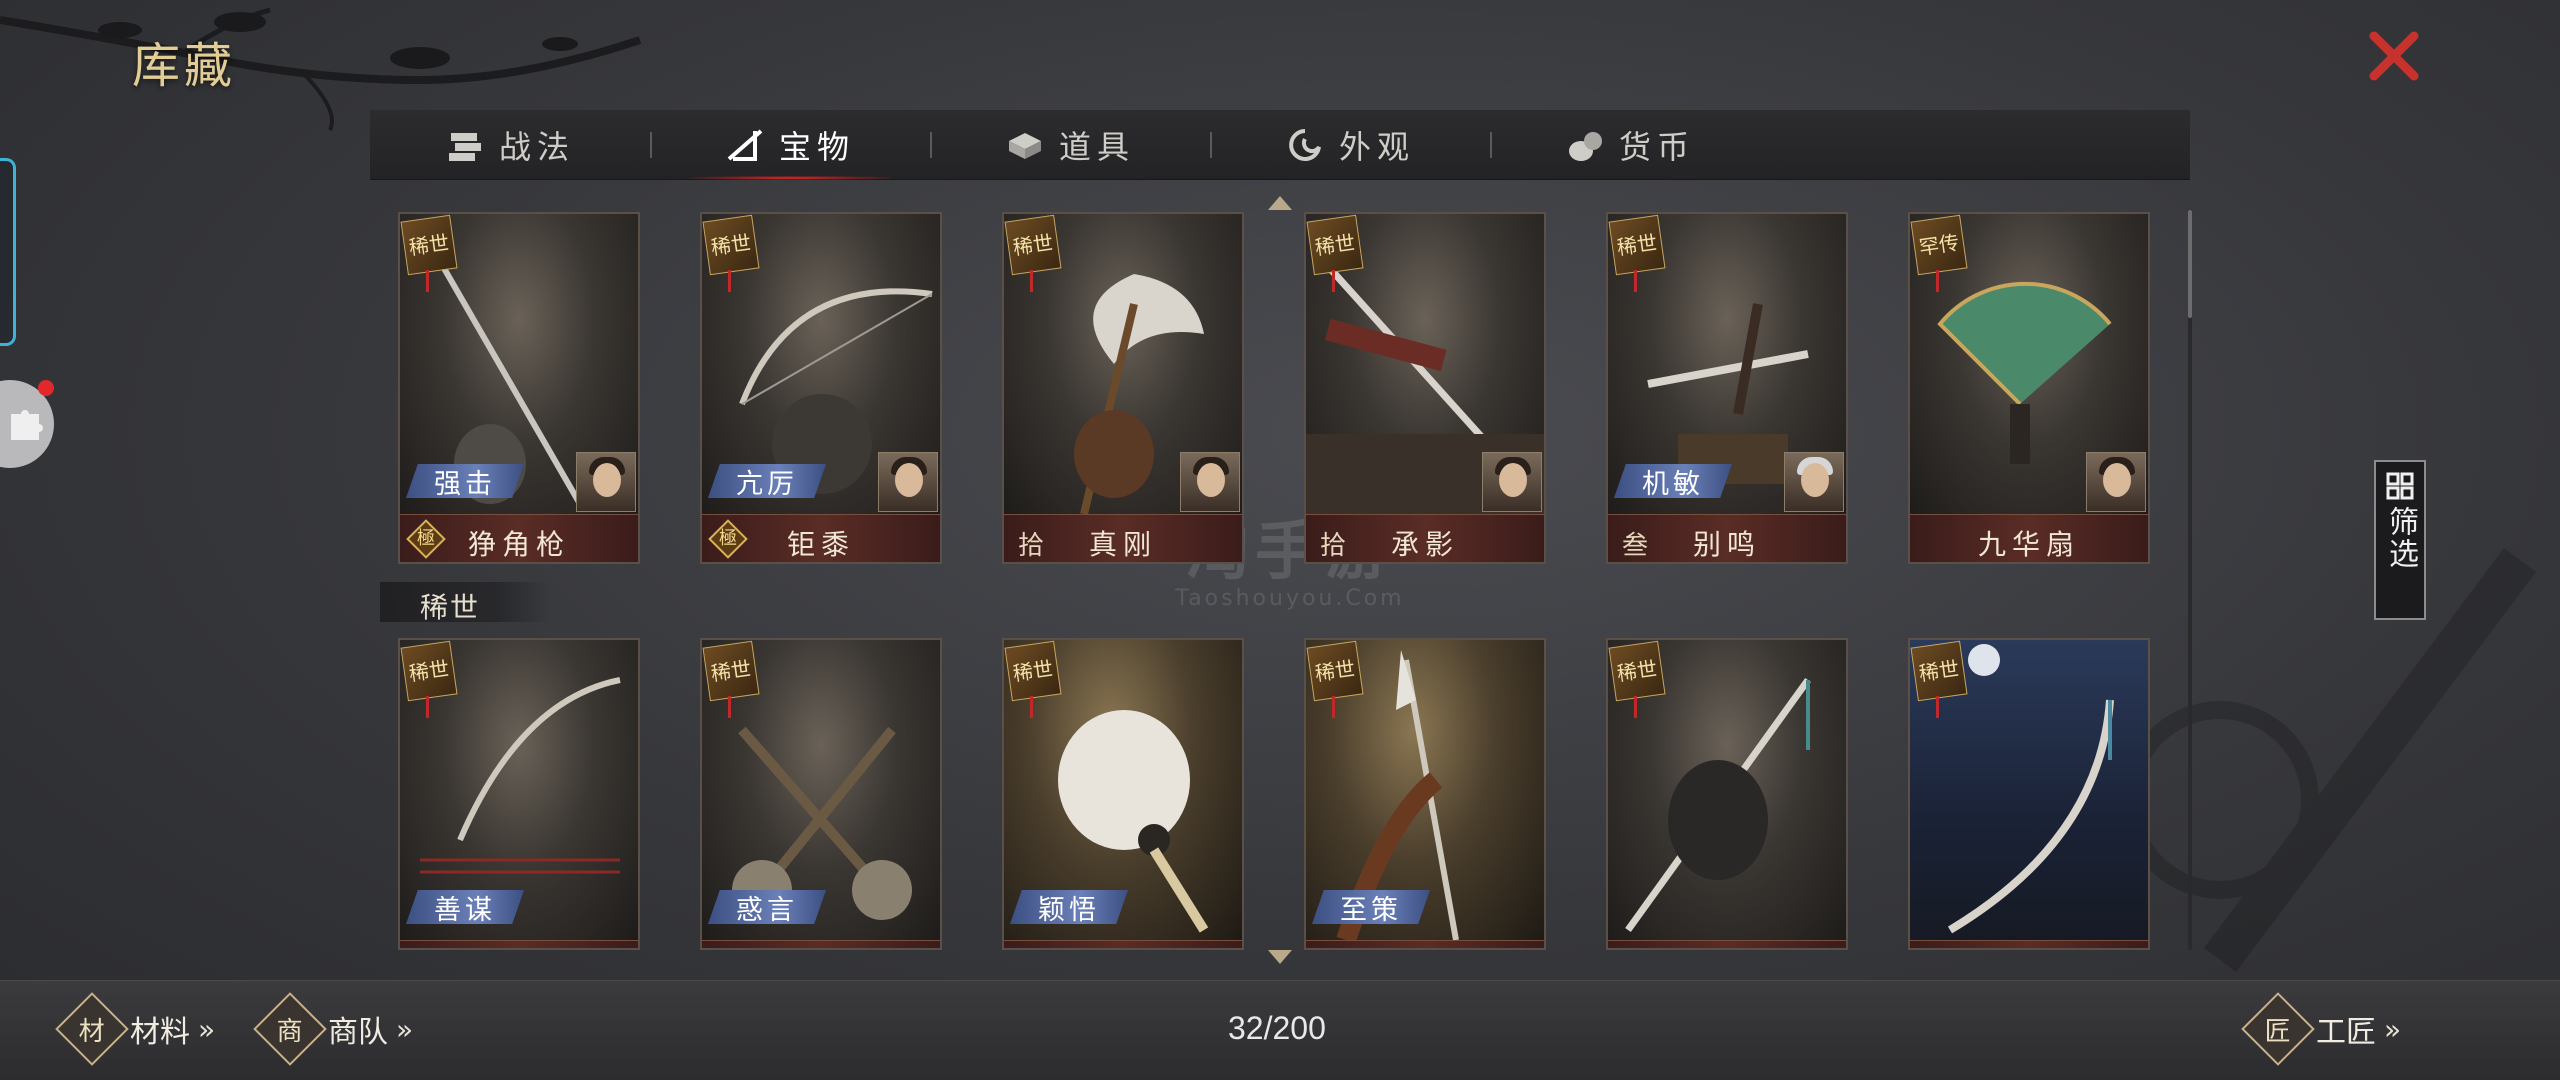 This screenshot has width=2560, height=1080. What do you see at coordinates (767, 907) in the screenshot?
I see `skill-badge: 惑言` at bounding box center [767, 907].